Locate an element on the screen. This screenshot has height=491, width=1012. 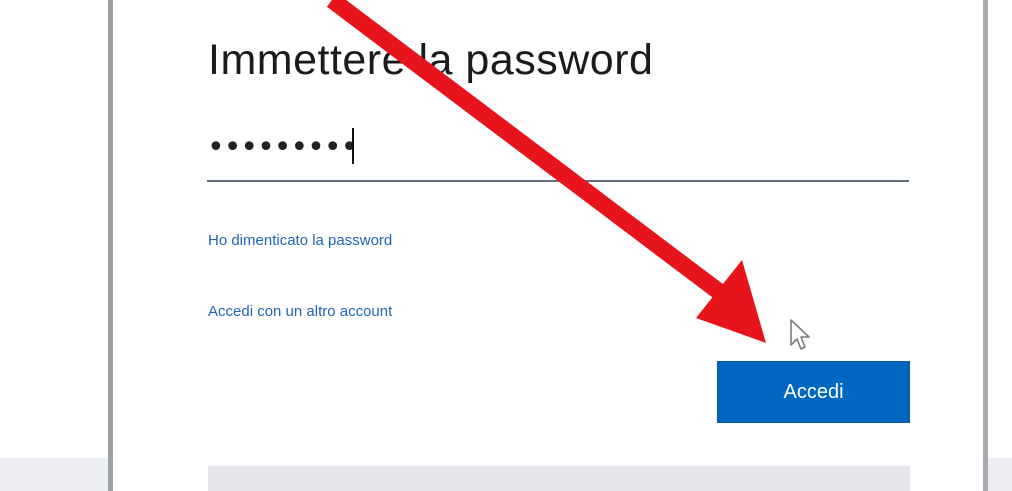
signin-button-label: Accedi is located at coordinates (813, 391).